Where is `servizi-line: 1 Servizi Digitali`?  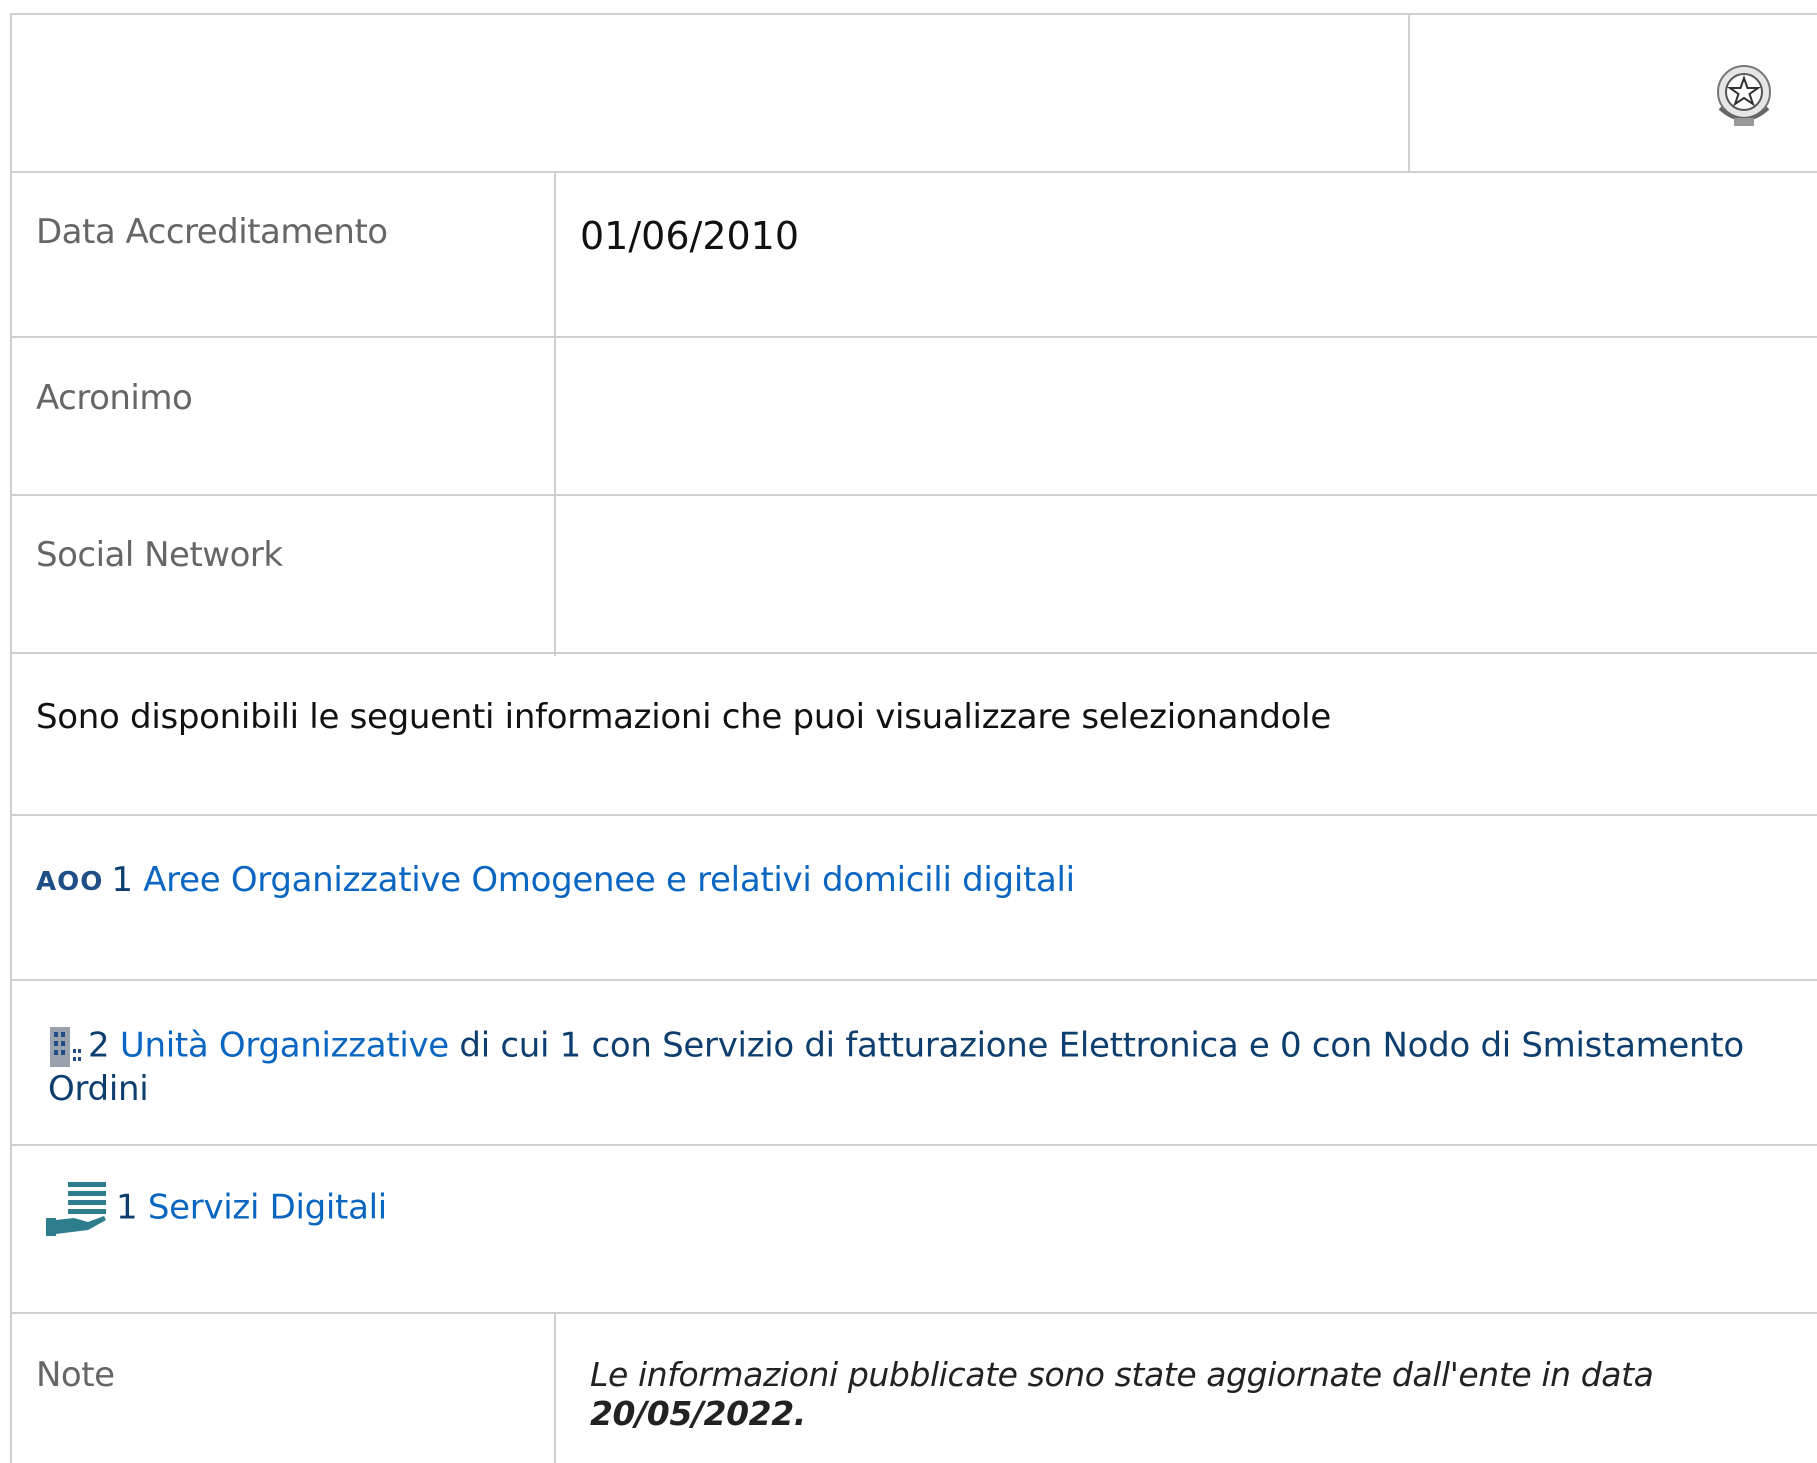 servizi-line: 1 Servizi Digitali is located at coordinates (215, 1209).